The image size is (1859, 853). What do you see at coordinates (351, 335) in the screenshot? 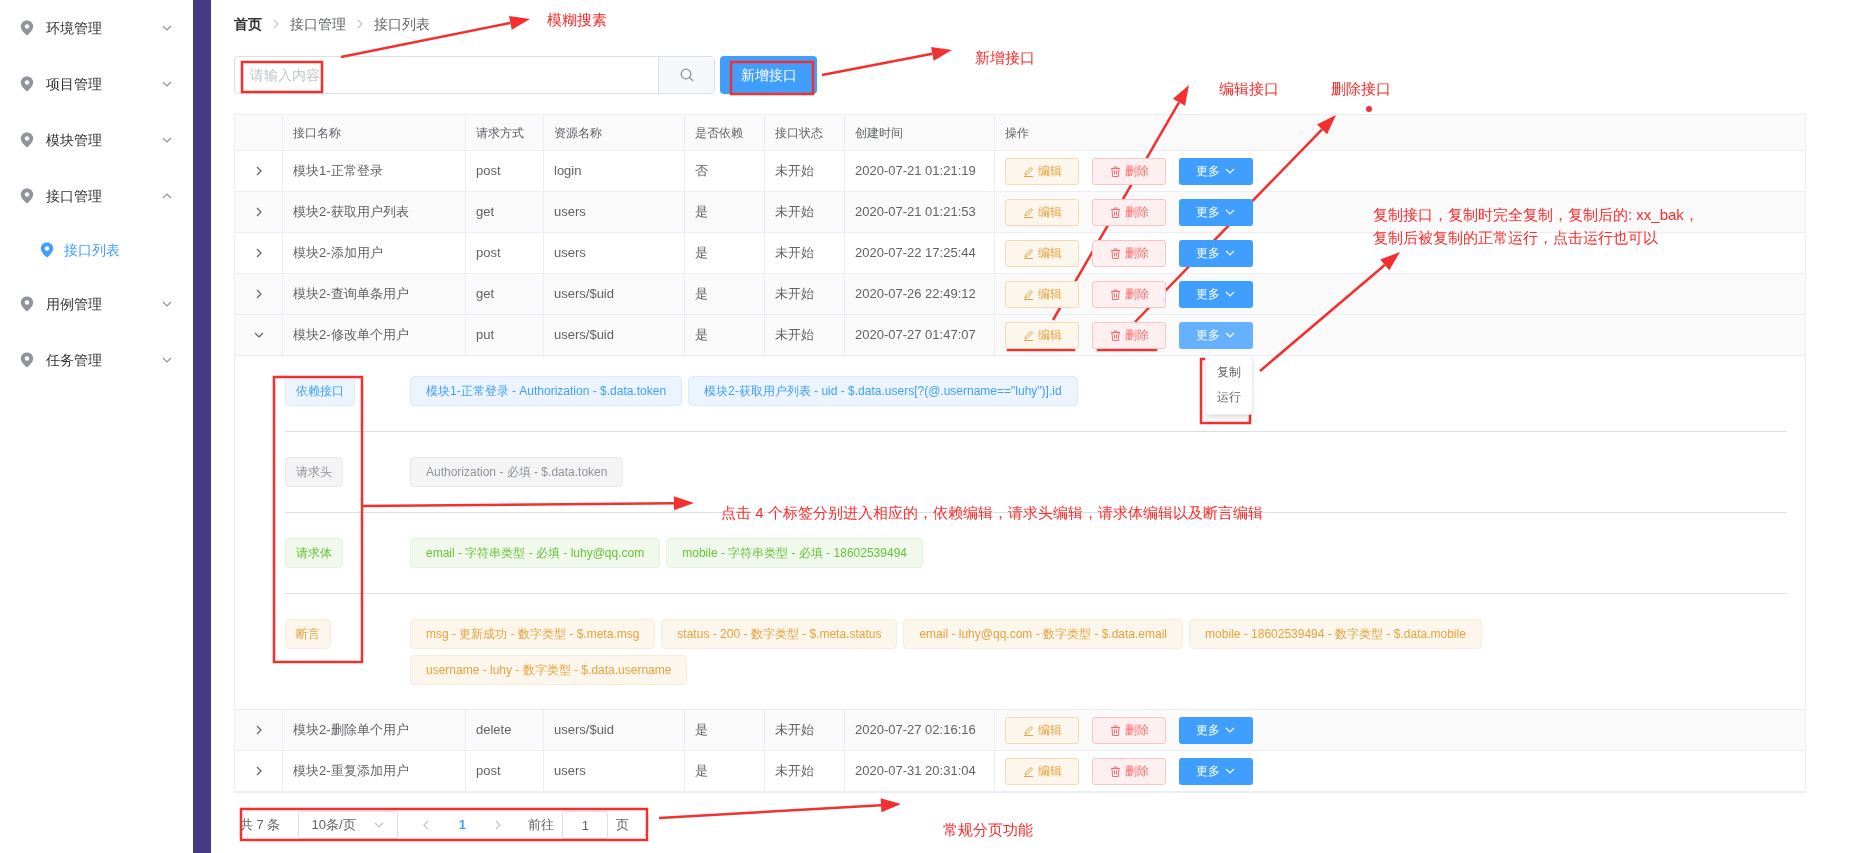
I see `table-cell-text: 模块2-修改单个用户` at bounding box center [351, 335].